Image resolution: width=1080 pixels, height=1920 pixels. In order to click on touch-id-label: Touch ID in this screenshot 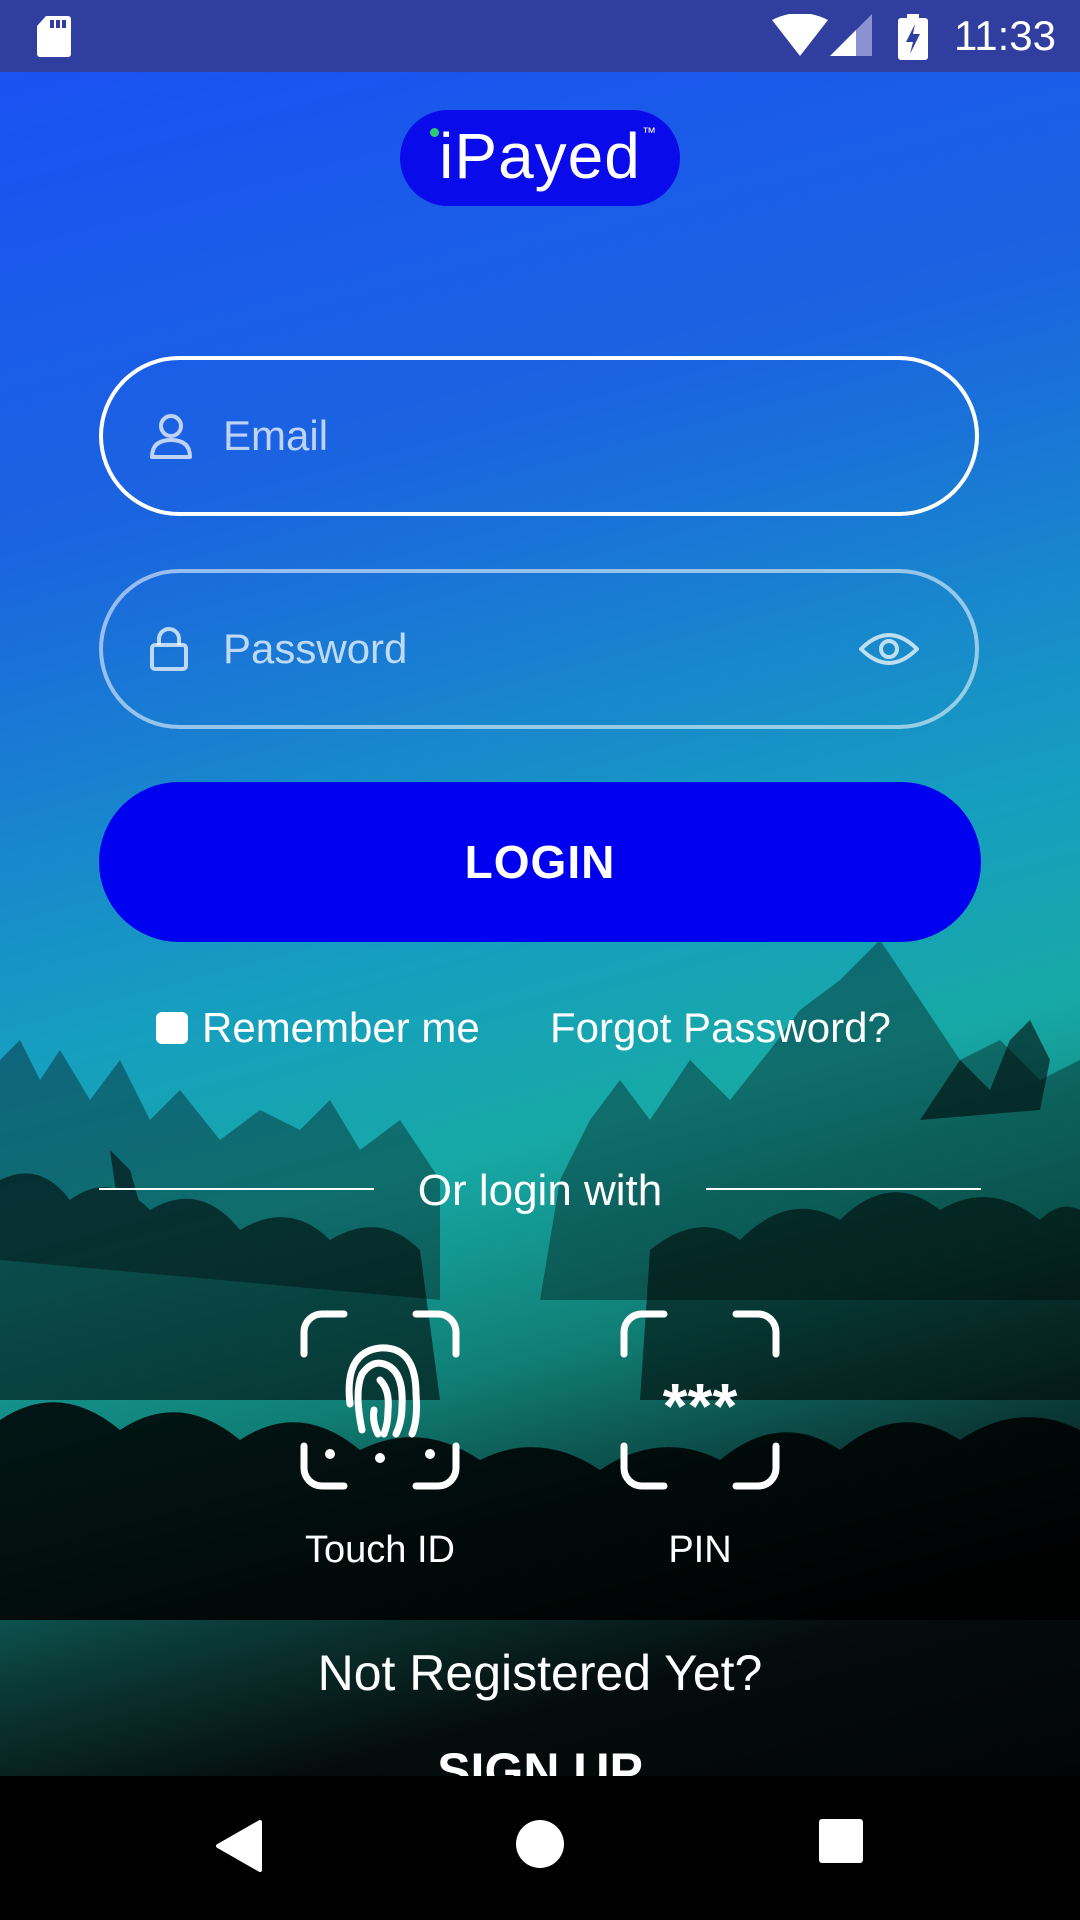, I will do `click(380, 1550)`.